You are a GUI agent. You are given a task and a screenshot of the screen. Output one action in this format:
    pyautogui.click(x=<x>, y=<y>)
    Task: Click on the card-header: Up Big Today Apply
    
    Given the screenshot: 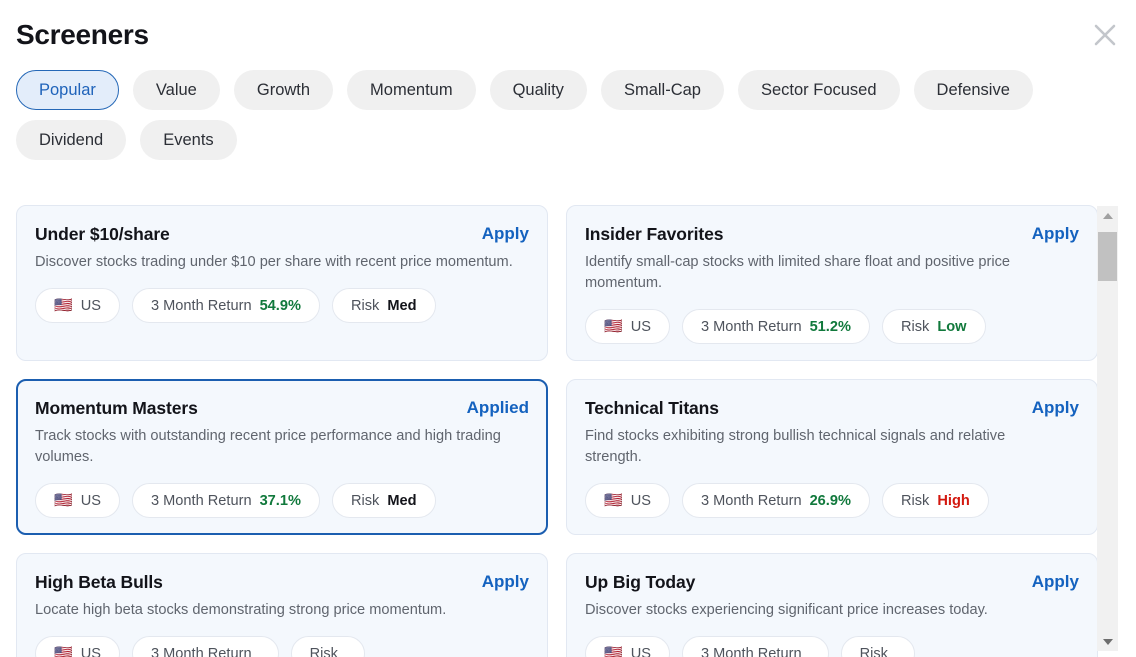 What is the action you would take?
    pyautogui.click(x=832, y=582)
    